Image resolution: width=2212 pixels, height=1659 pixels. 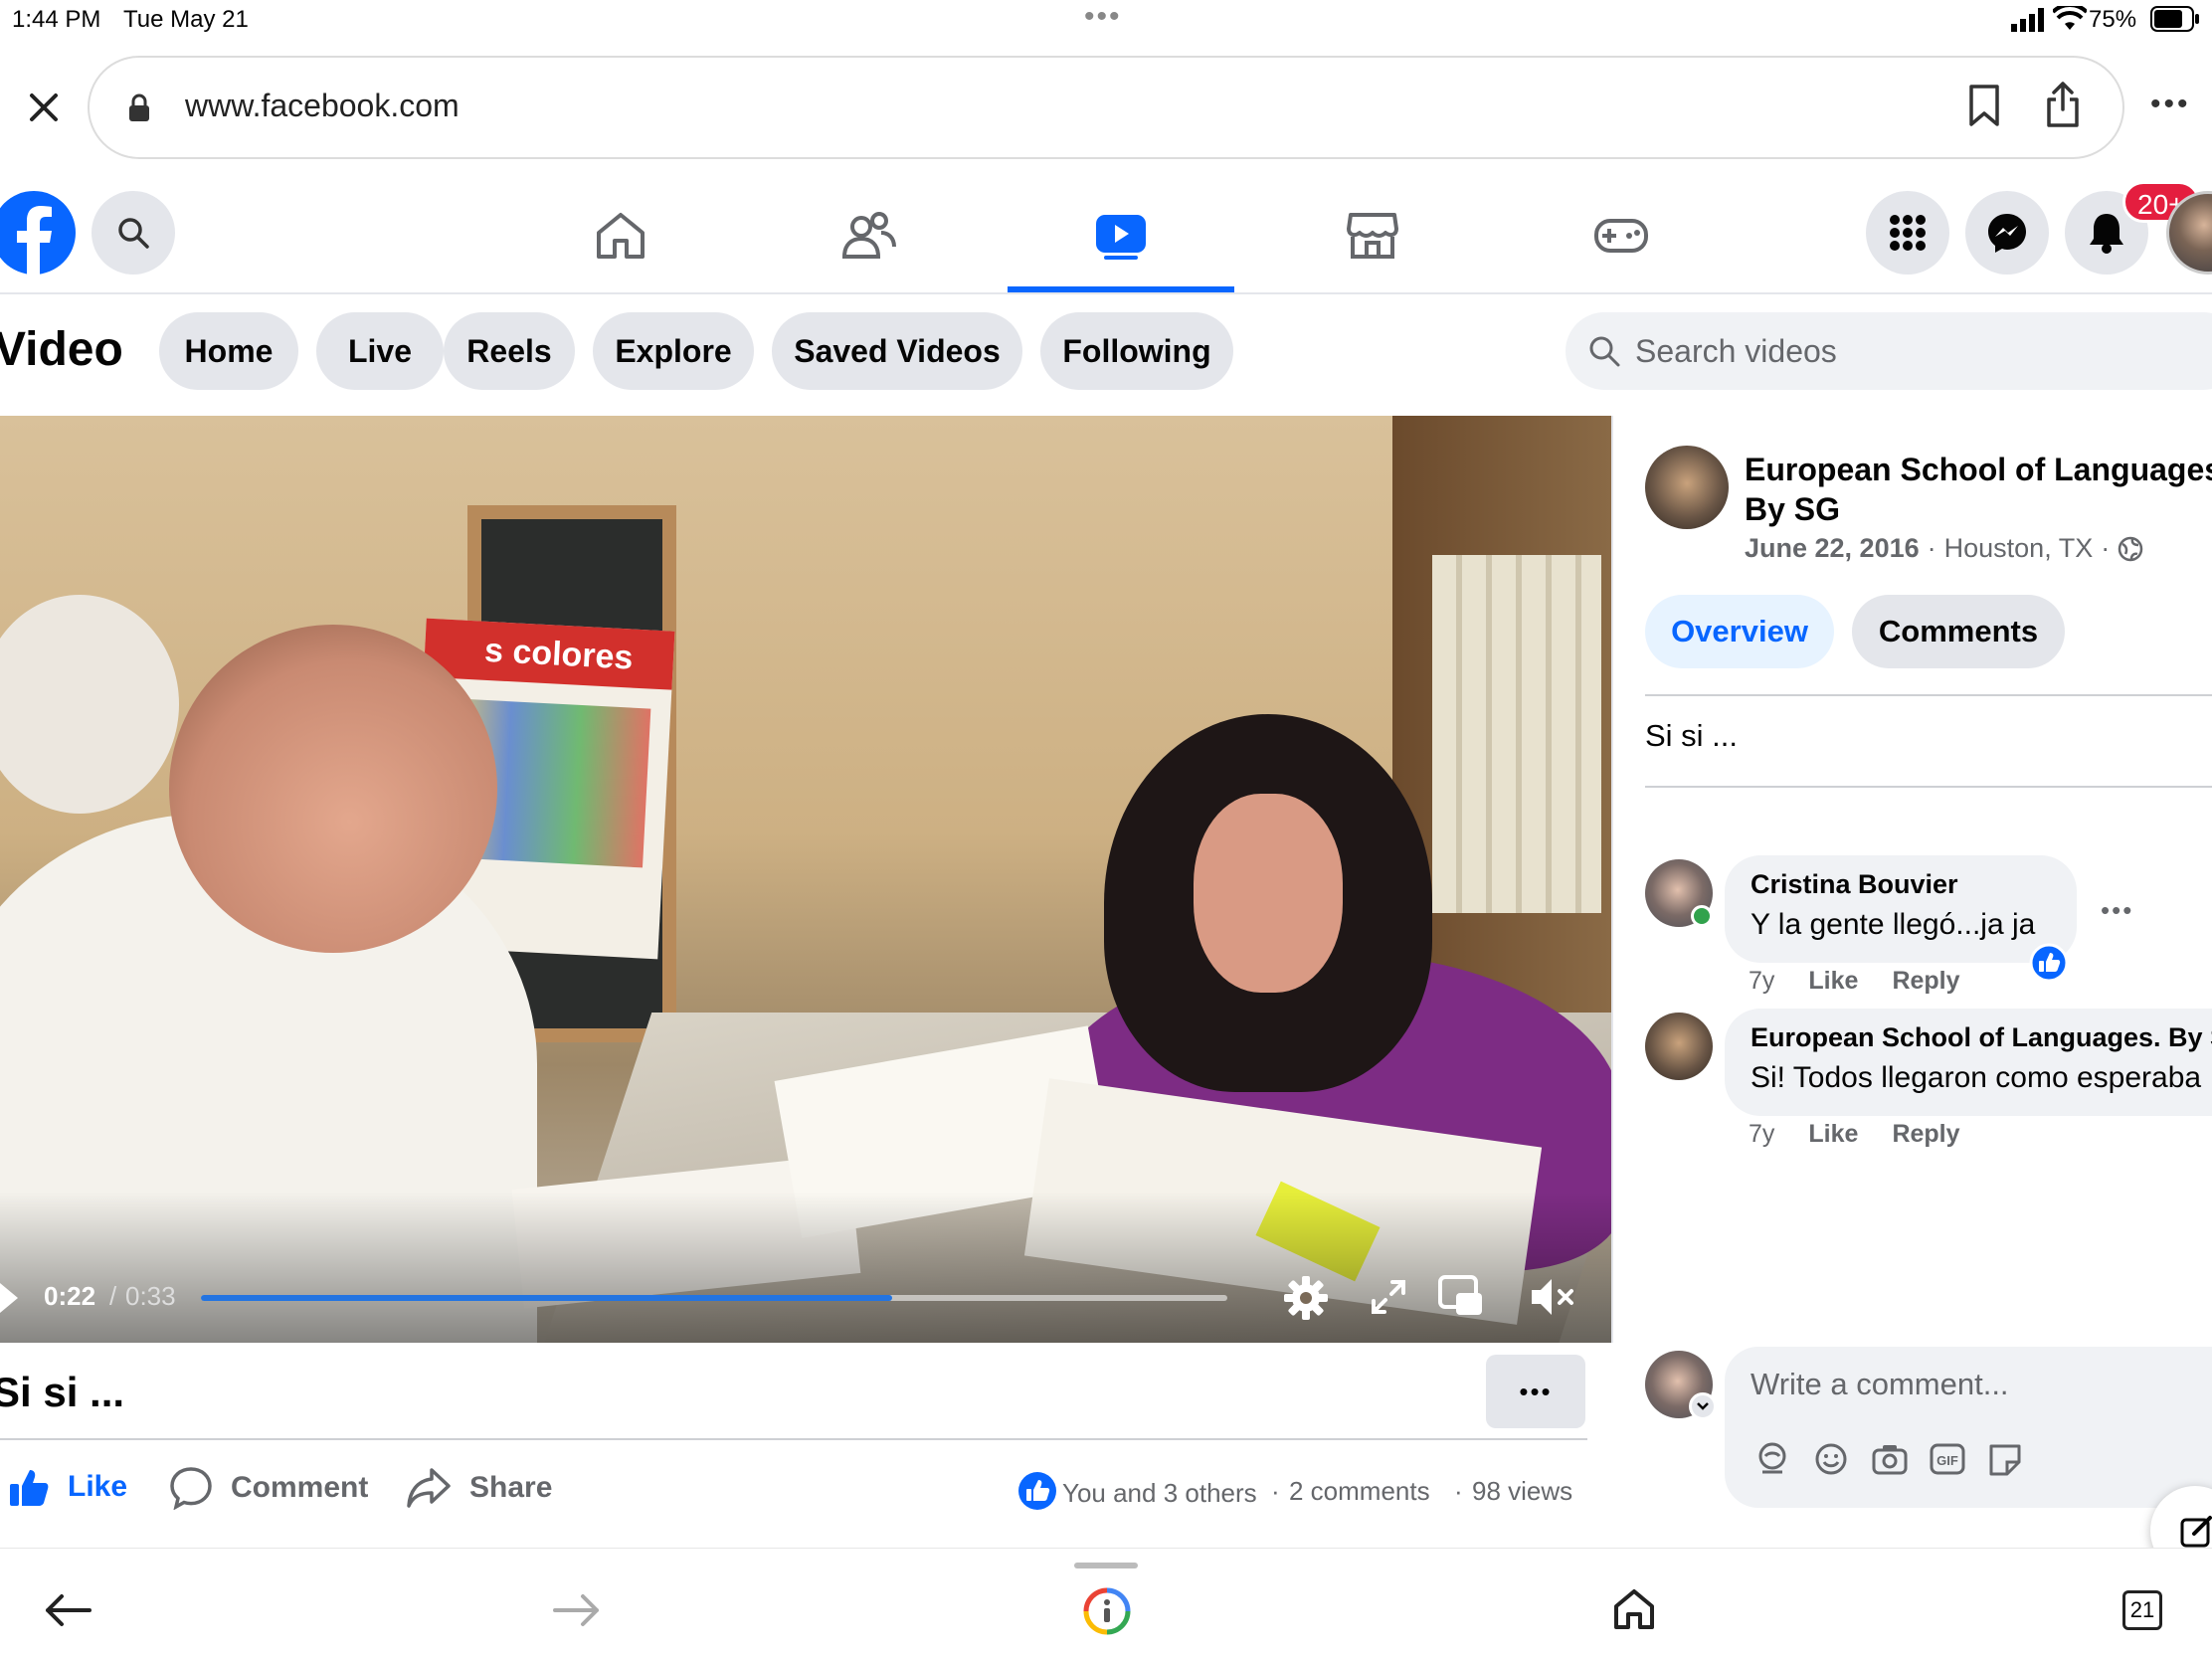 What do you see at coordinates (1522, 1491) in the screenshot?
I see `views-count: 98 views` at bounding box center [1522, 1491].